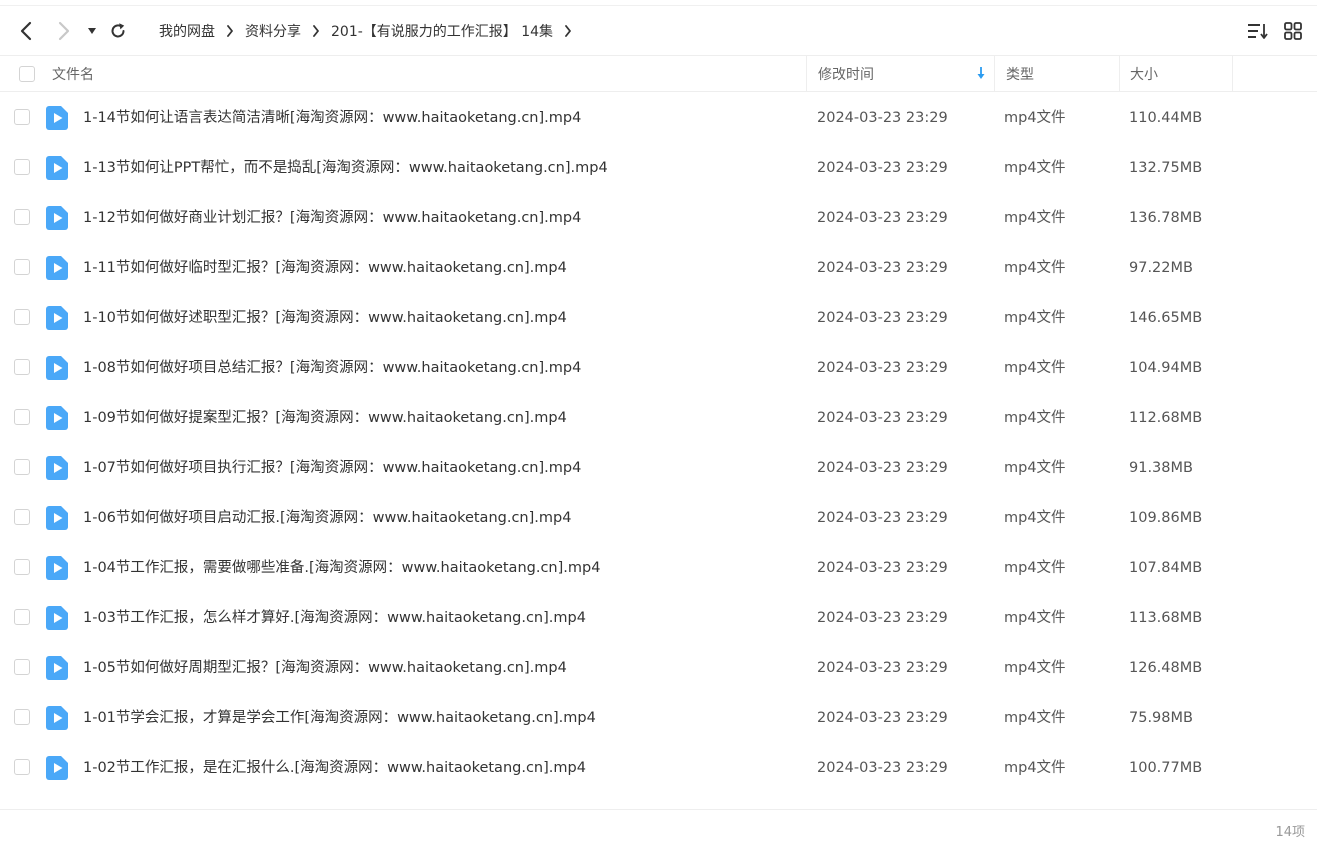  I want to click on sort-button, so click(1258, 31).